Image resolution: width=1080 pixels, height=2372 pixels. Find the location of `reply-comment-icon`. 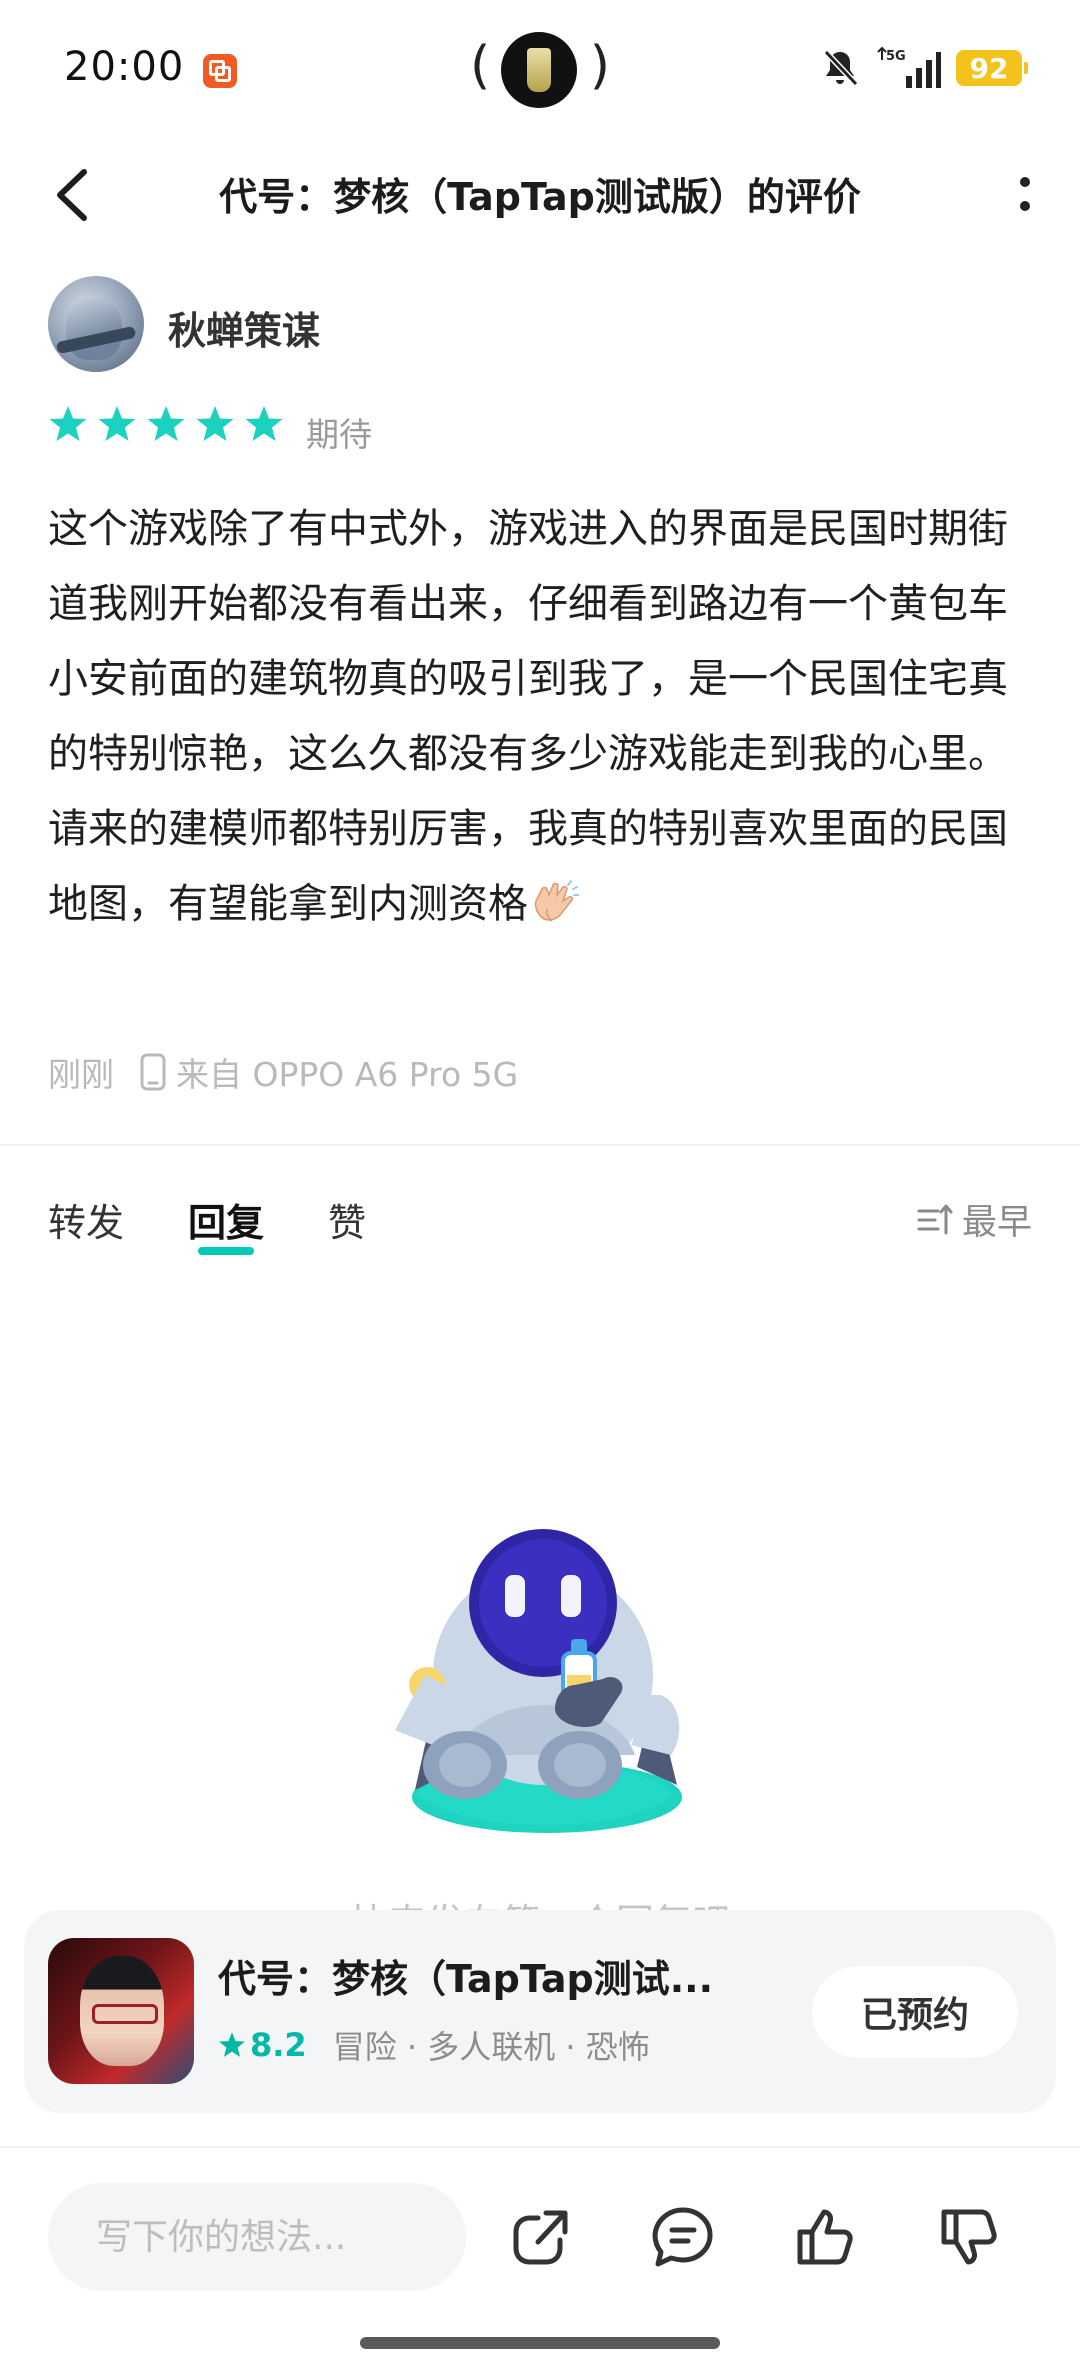

reply-comment-icon is located at coordinates (683, 2237).